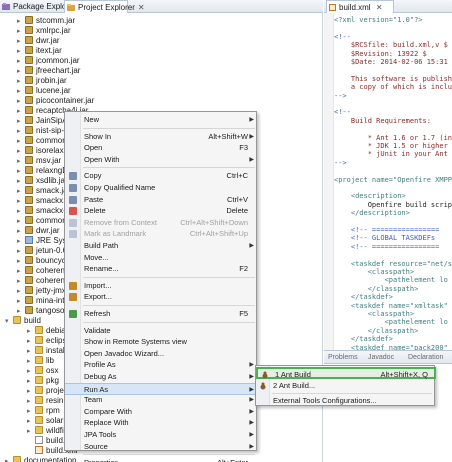  Describe the element at coordinates (120, 187) in the screenshot. I see `menu-item-label: Copy Qualified Name` at that location.